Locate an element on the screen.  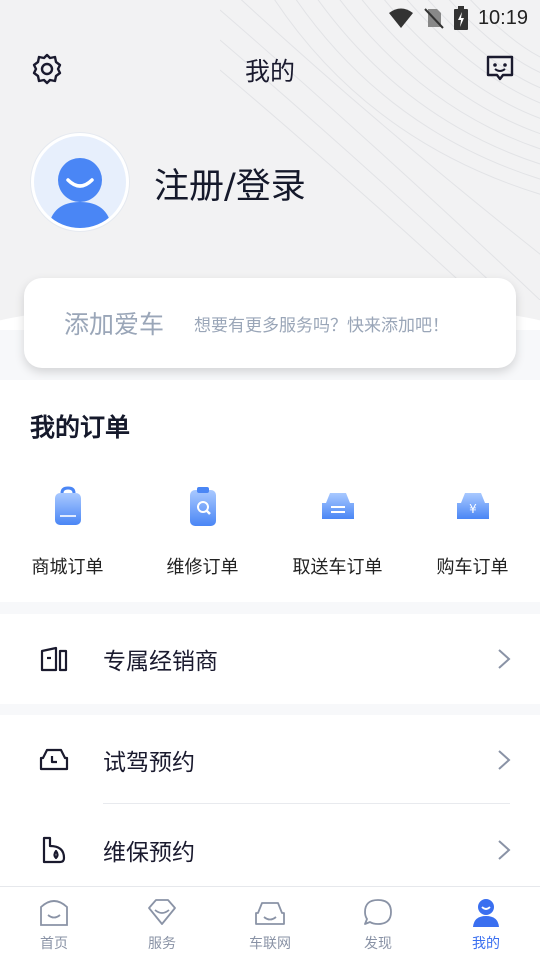
tab-profile: 我的 is located at coordinates (486, 923).